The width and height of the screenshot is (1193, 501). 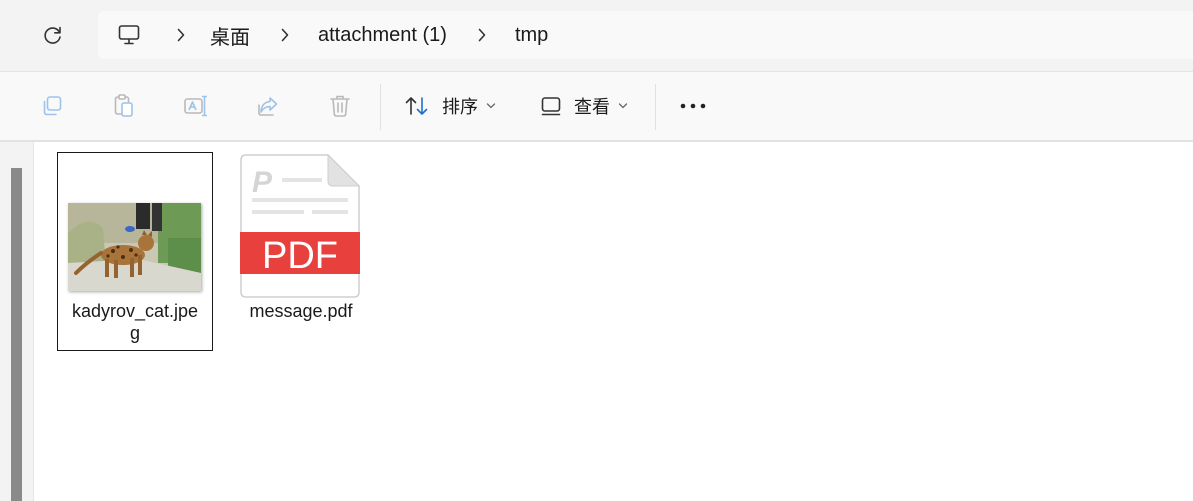 What do you see at coordinates (301, 311) in the screenshot?
I see `file-name: message.pdf` at bounding box center [301, 311].